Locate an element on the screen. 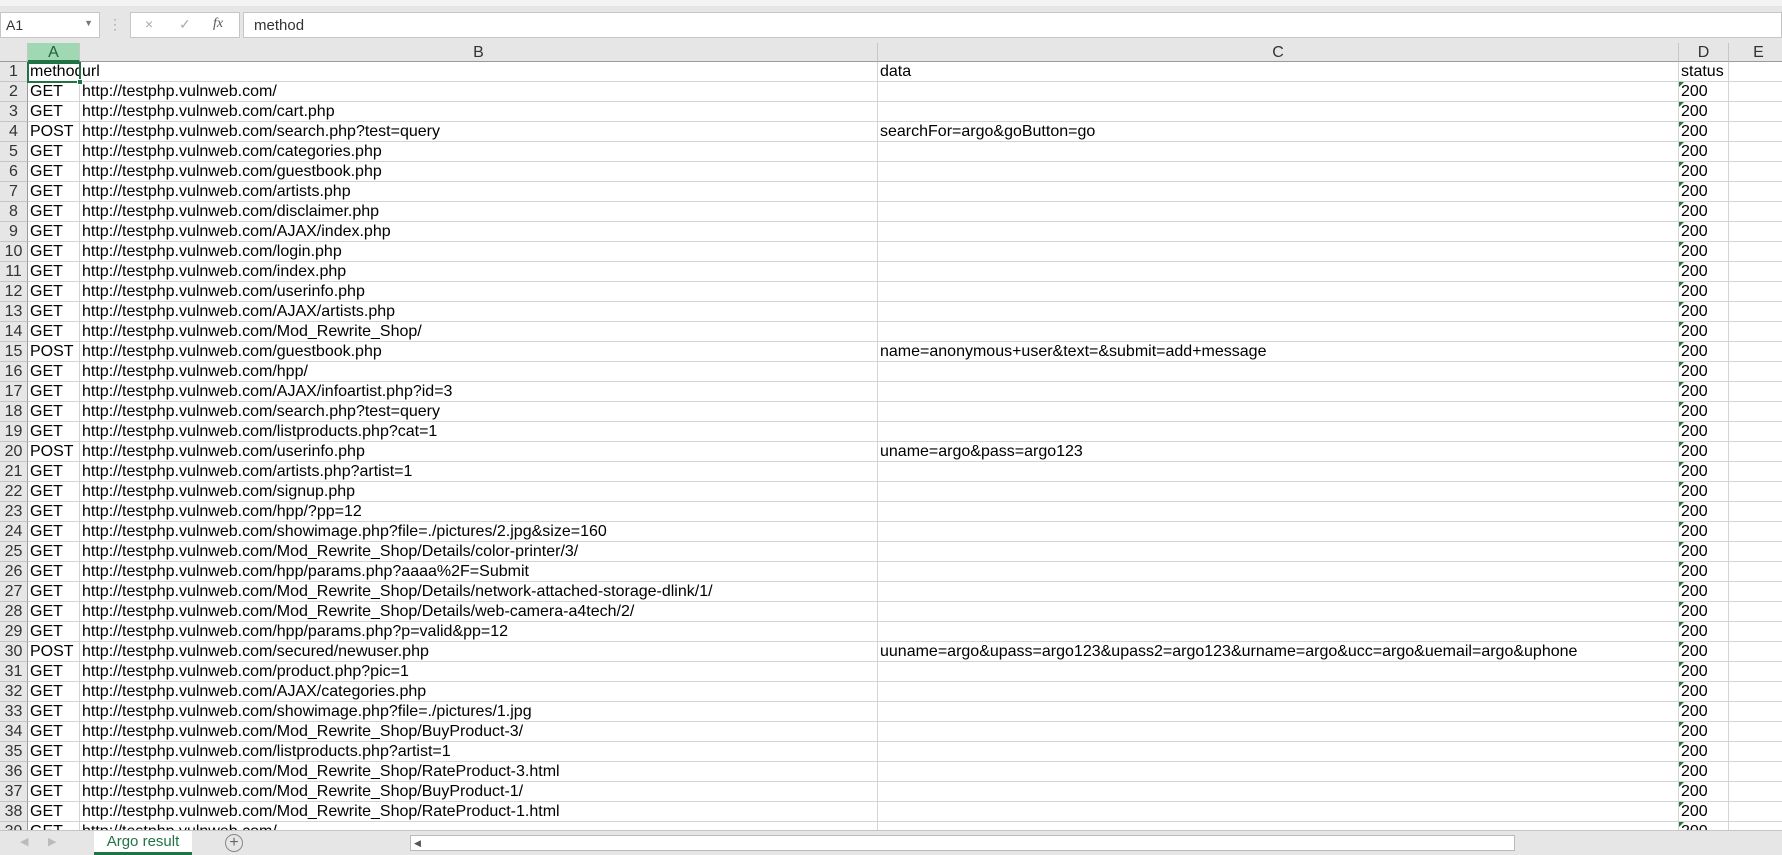 This screenshot has height=855, width=1782. cell-D15: 200 is located at coordinates (1704, 352).